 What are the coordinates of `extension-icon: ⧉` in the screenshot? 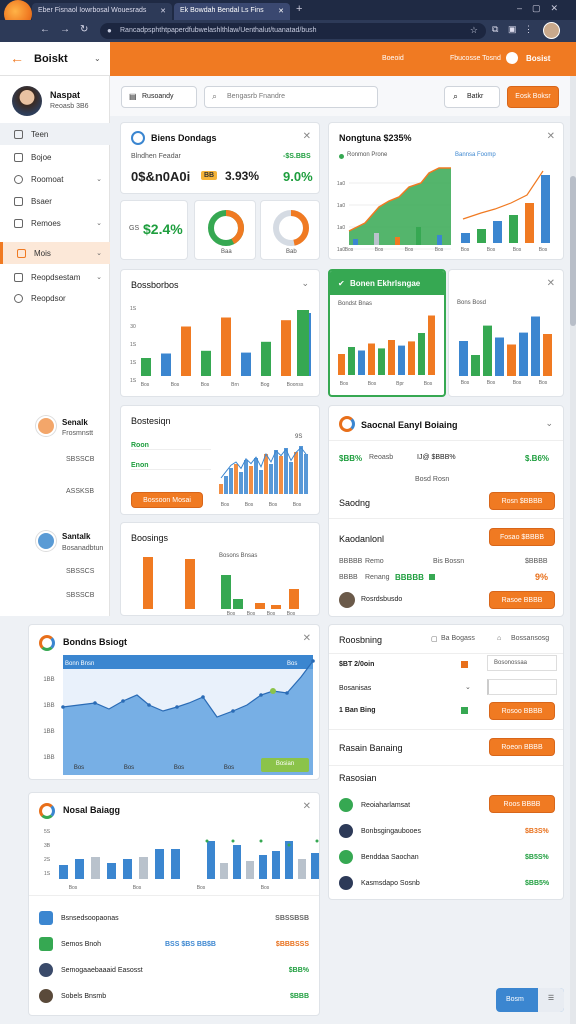 It's located at (495, 29).